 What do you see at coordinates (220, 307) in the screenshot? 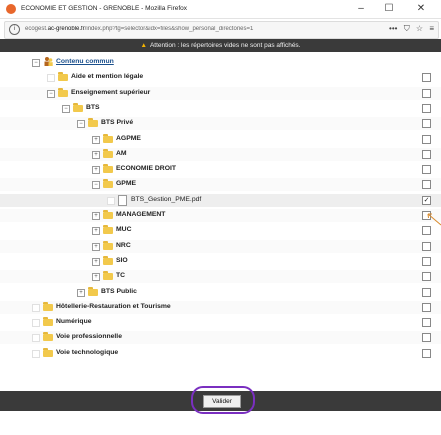
I see `folder-row: Hôtellerie-Restauration et Tourisme` at bounding box center [220, 307].